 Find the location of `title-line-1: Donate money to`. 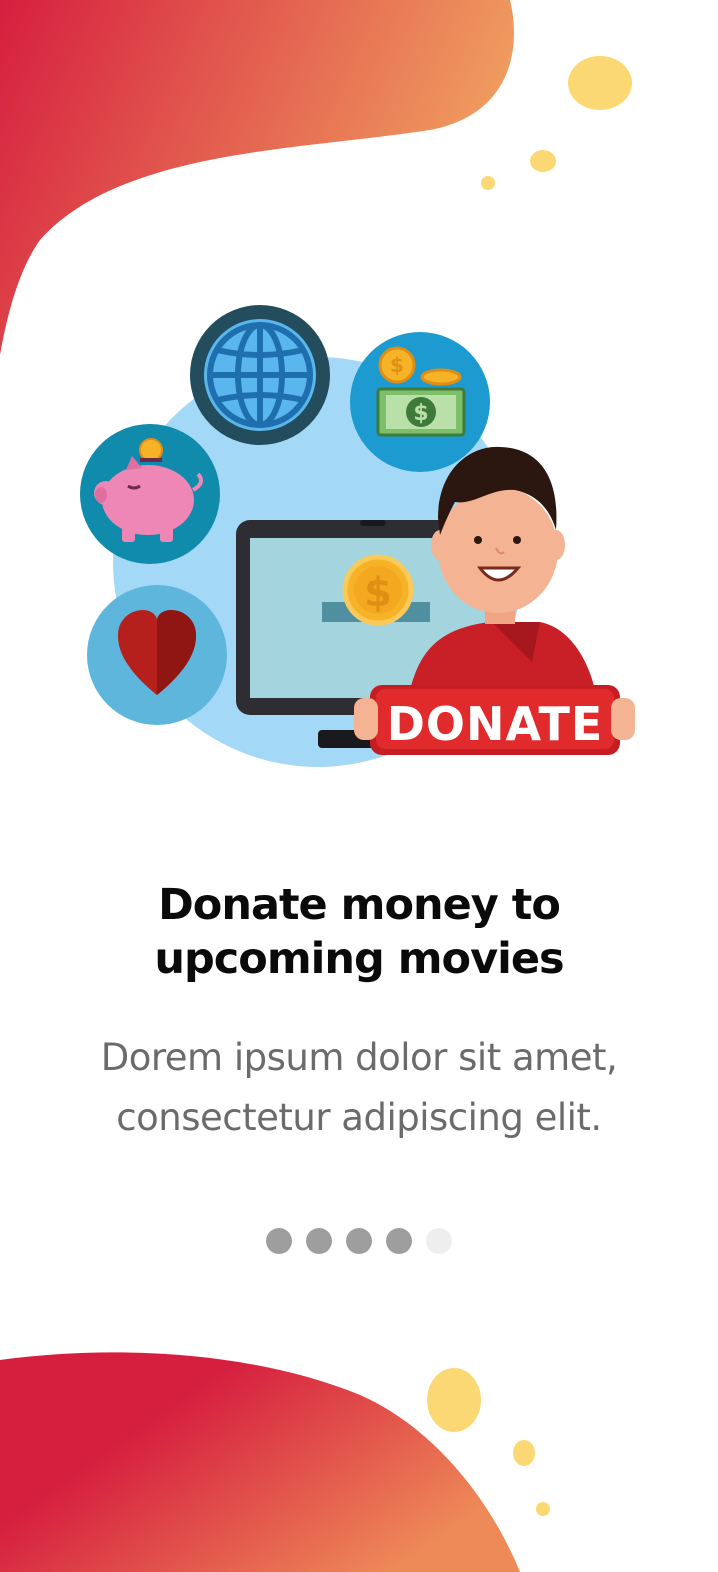

title-line-1: Donate money to is located at coordinates (359, 905).